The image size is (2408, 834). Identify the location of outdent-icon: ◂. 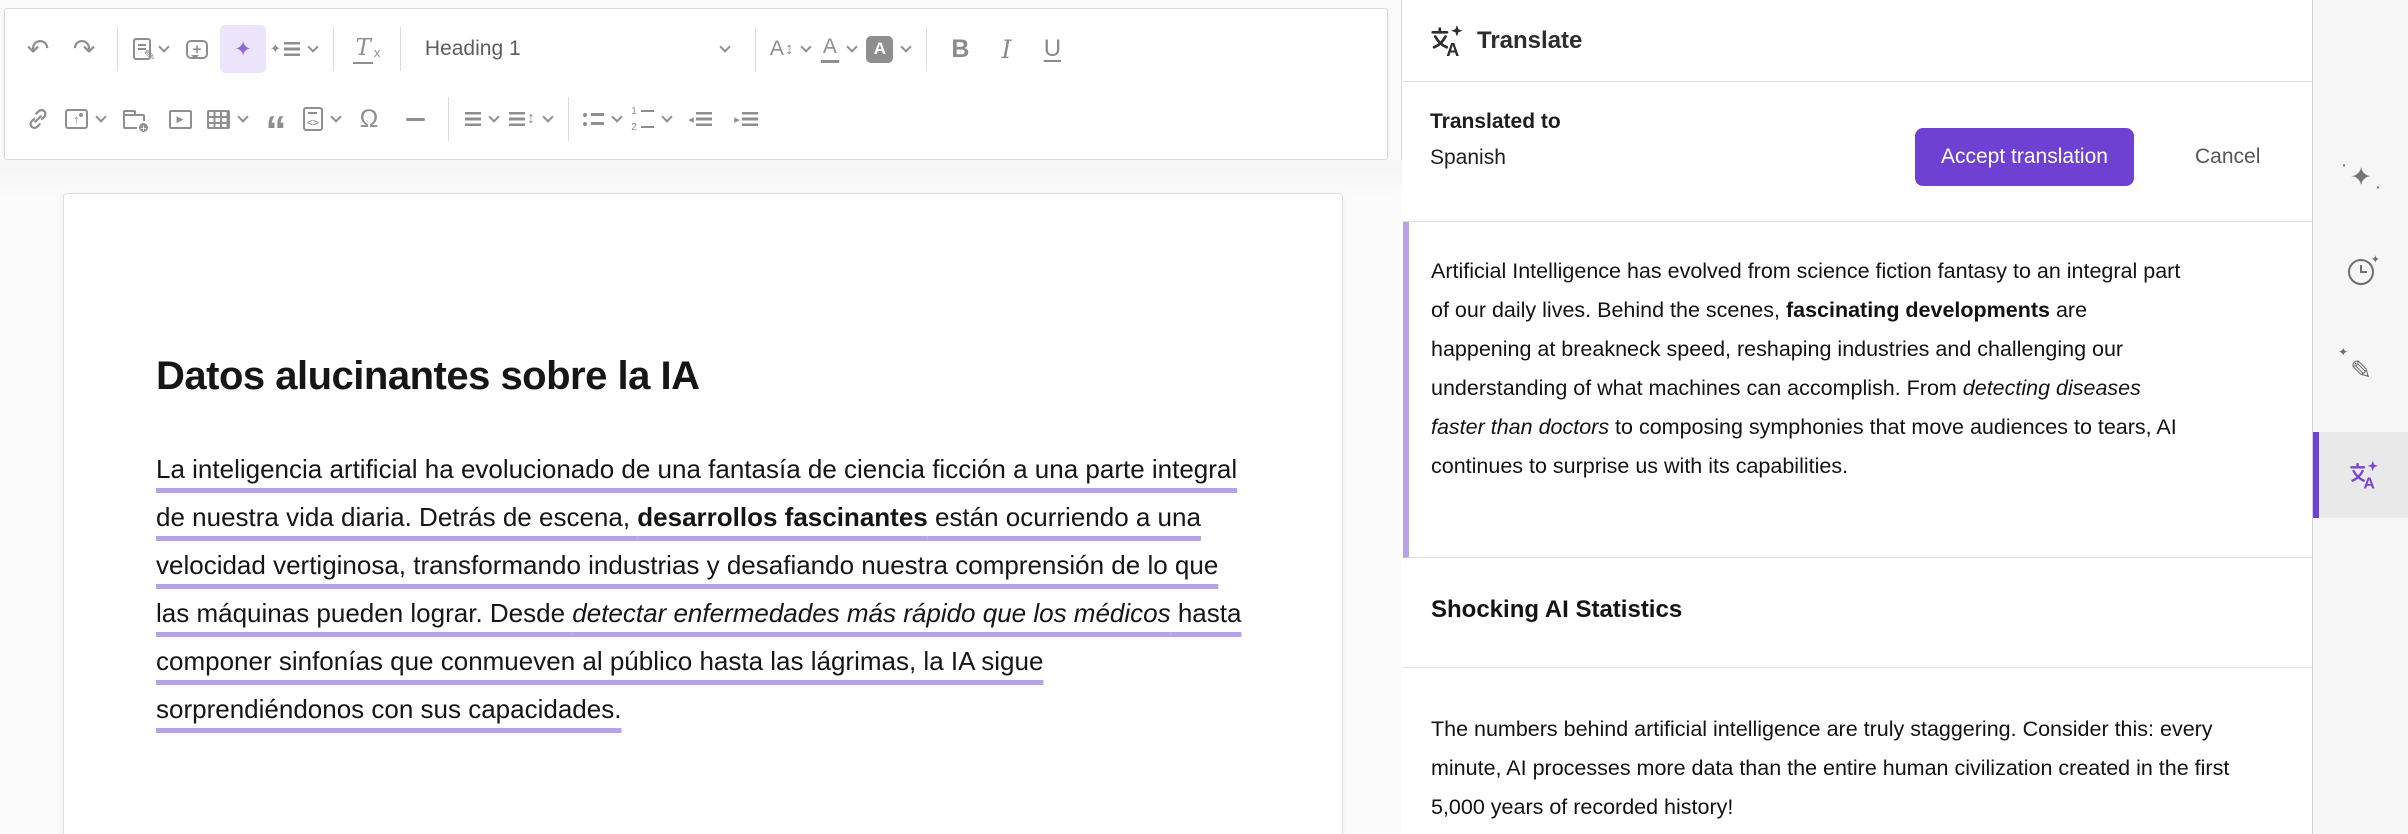
(700, 119).